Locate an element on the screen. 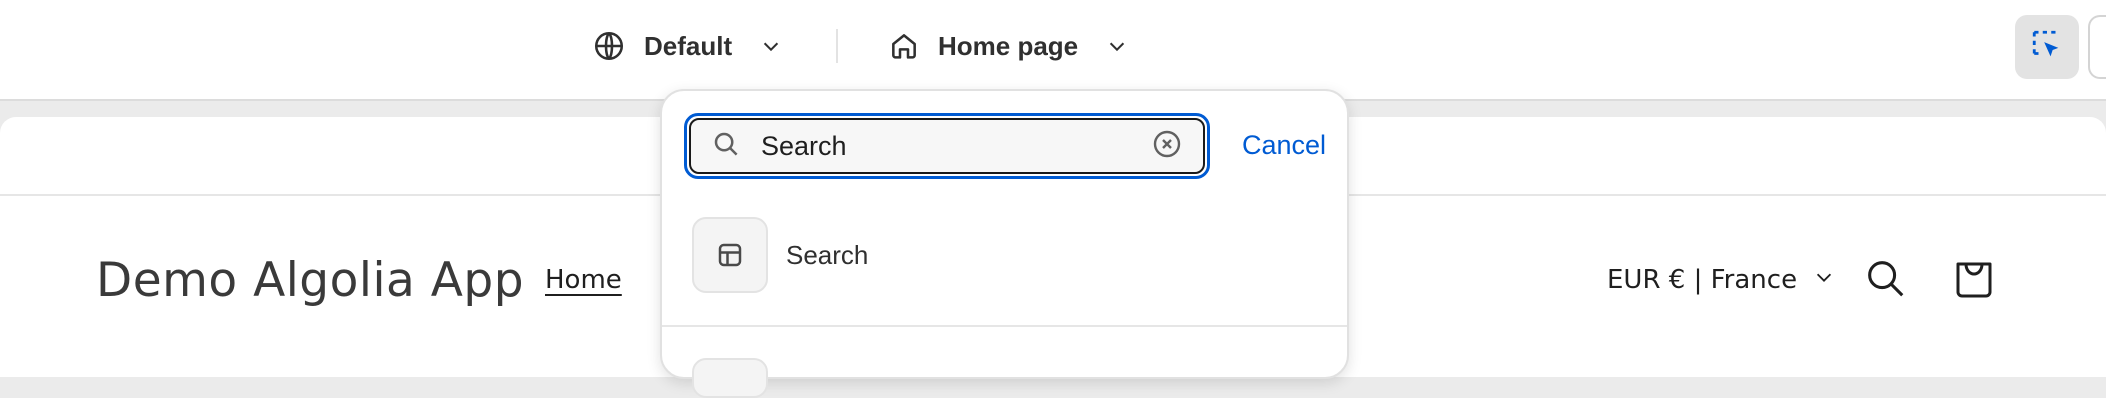  list-item-icon is located at coordinates (730, 378).